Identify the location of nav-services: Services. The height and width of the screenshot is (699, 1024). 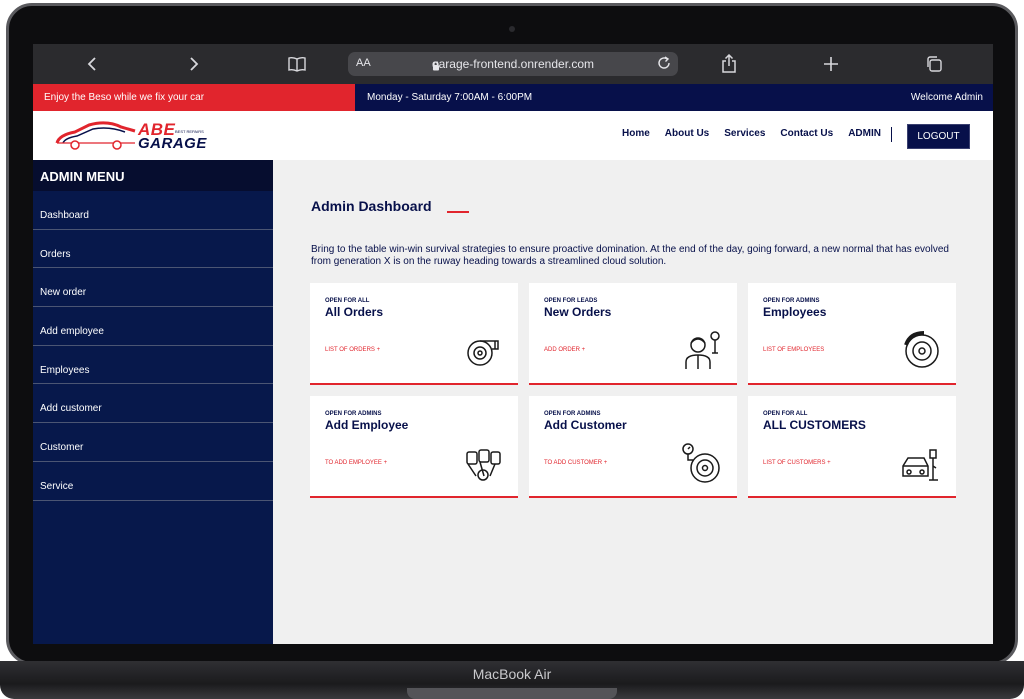
(744, 133).